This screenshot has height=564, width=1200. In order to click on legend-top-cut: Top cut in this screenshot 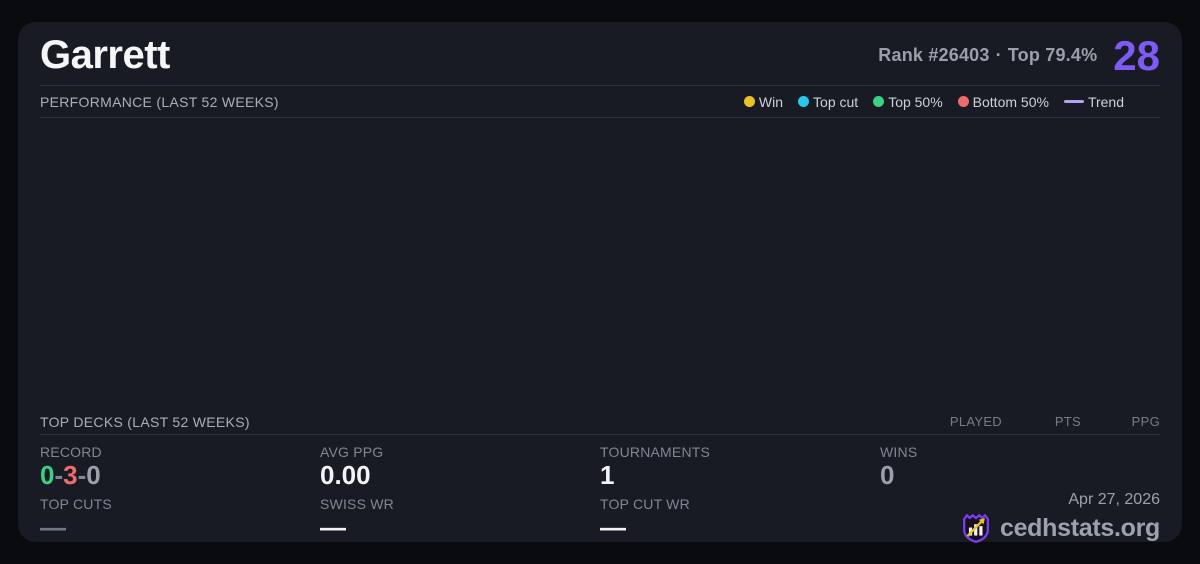, I will do `click(828, 102)`.